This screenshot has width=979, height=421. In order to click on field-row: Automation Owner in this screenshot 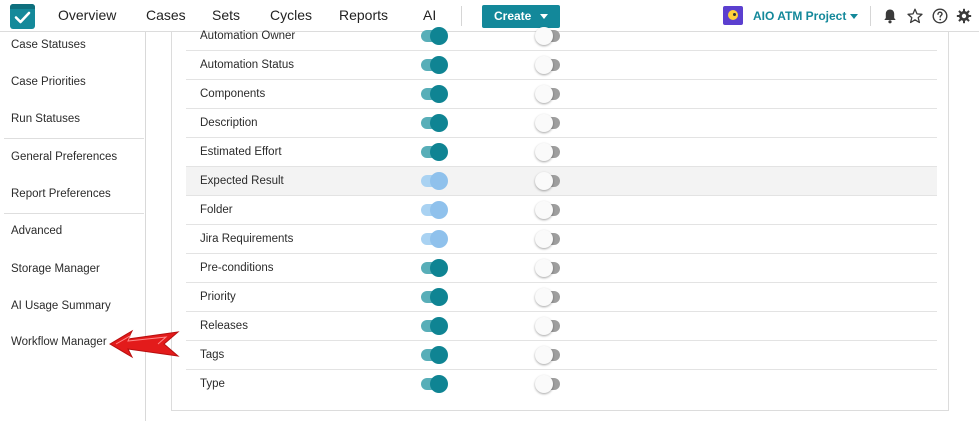, I will do `click(561, 36)`.